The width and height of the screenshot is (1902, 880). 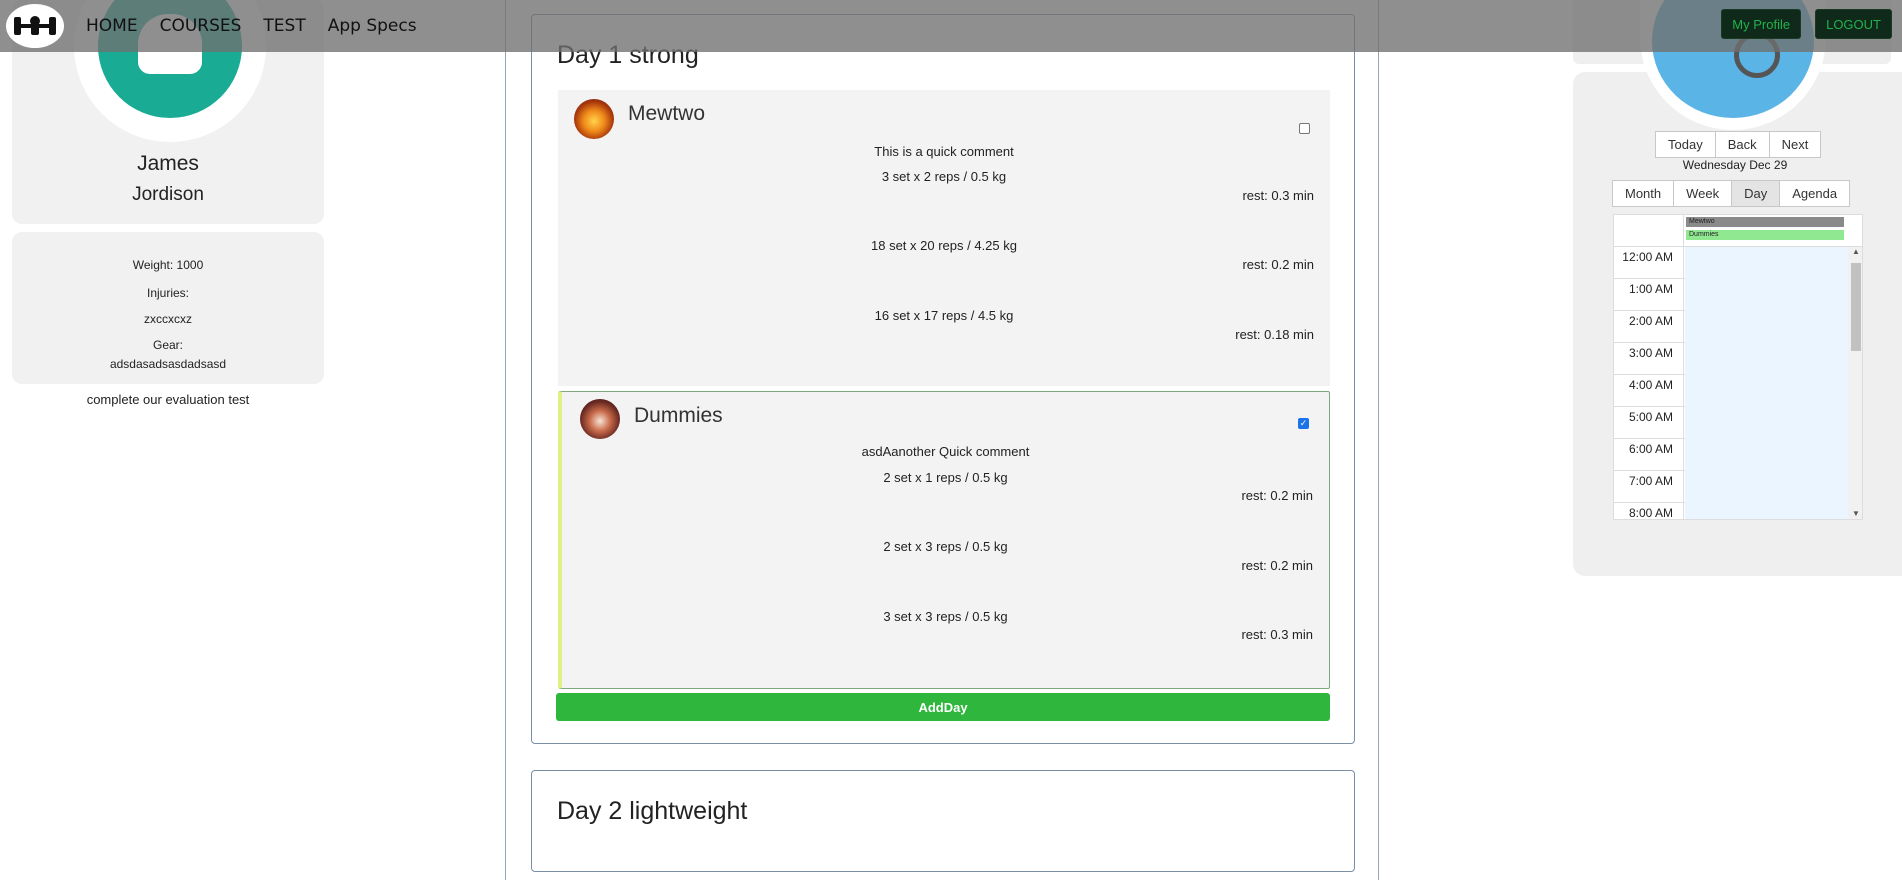 I want to click on agenda-view-button: Agenda, so click(x=1815, y=193).